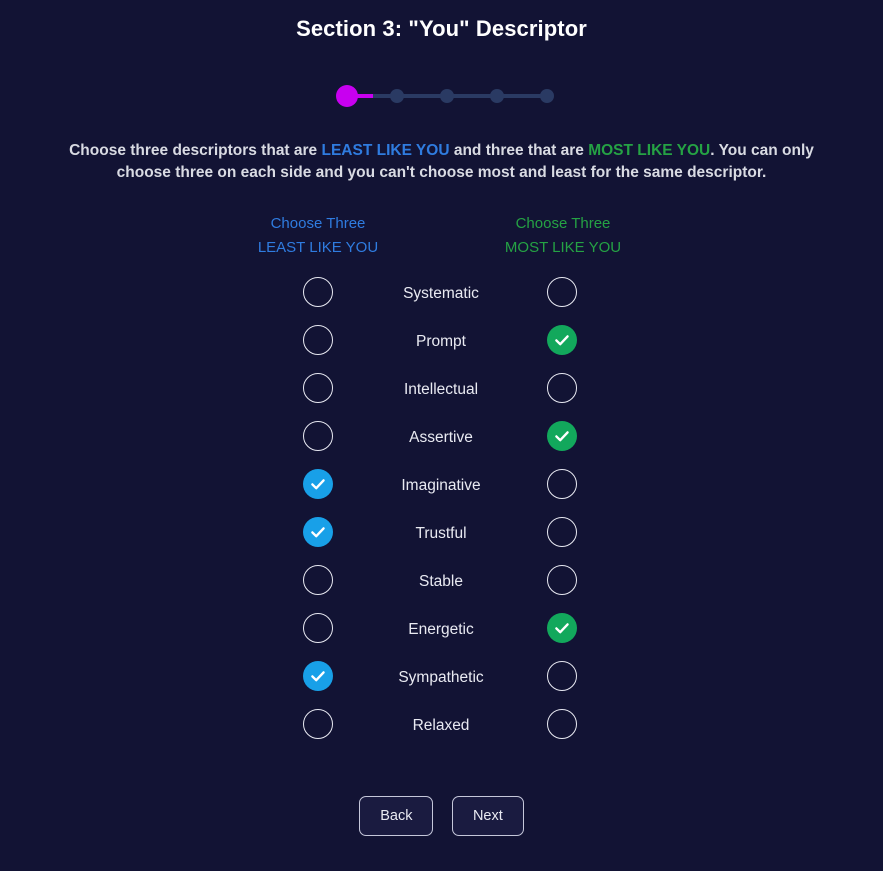  What do you see at coordinates (562, 292) in the screenshot?
I see `most-radio-systematic` at bounding box center [562, 292].